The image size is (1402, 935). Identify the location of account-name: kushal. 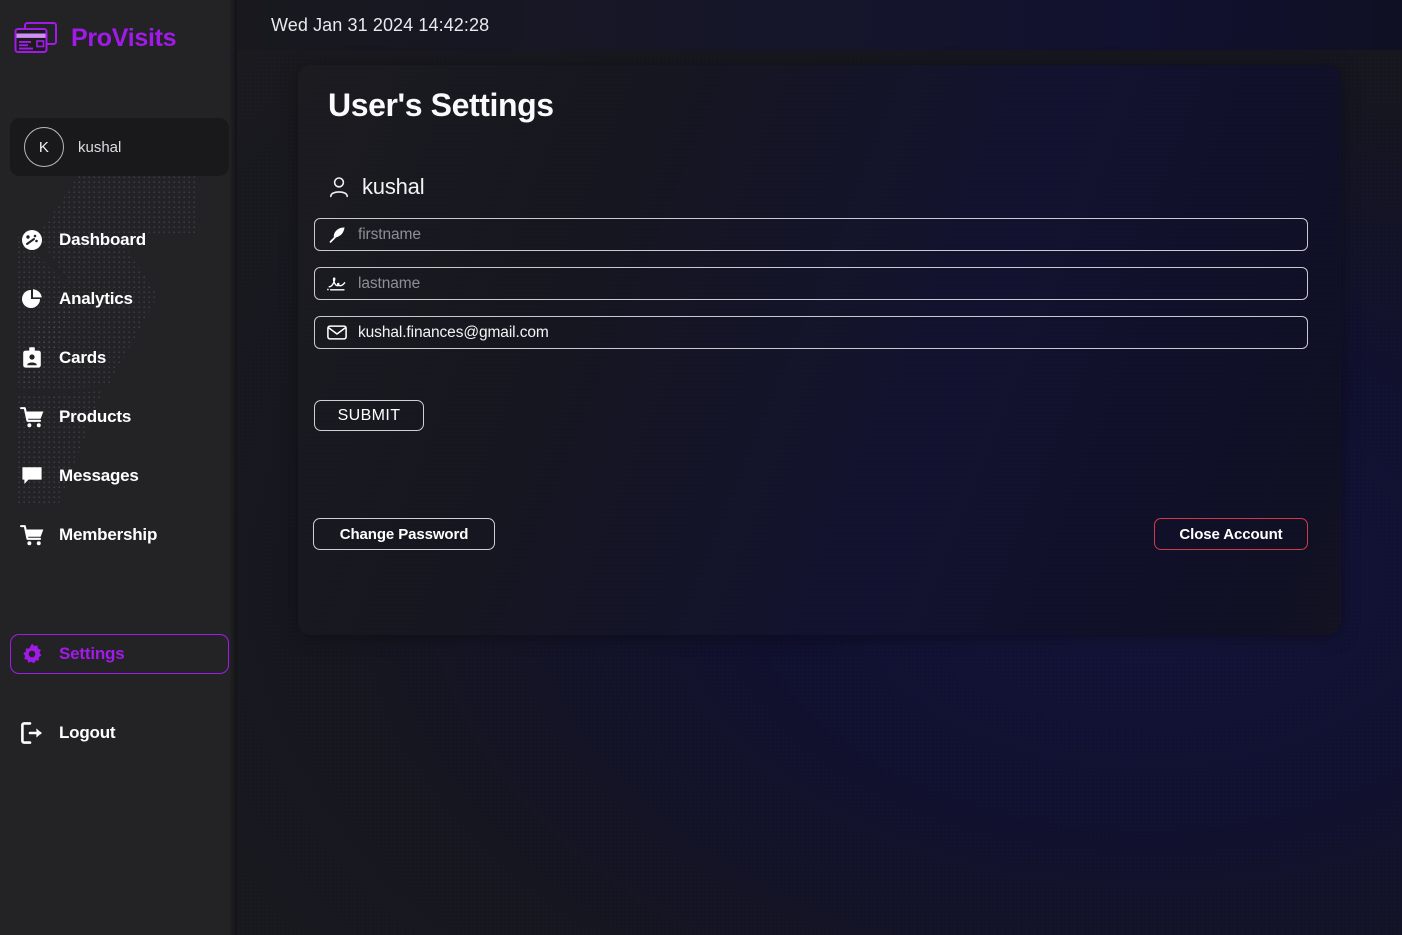
(393, 186).